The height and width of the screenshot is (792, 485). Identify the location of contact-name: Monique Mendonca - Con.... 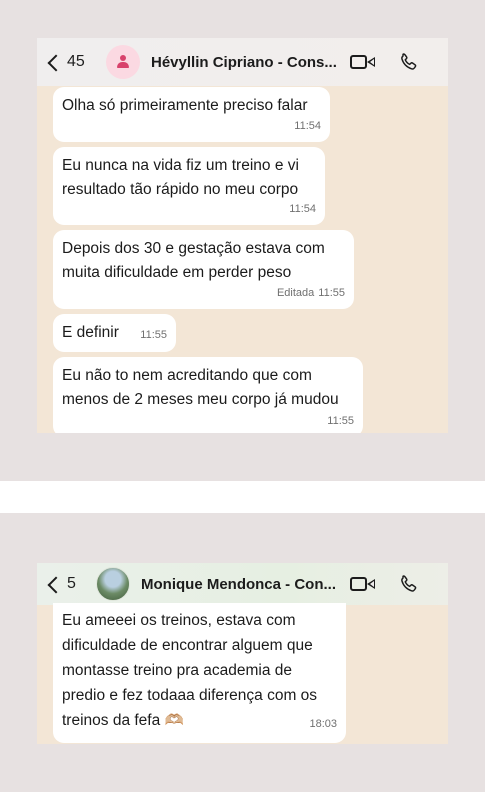
(238, 584).